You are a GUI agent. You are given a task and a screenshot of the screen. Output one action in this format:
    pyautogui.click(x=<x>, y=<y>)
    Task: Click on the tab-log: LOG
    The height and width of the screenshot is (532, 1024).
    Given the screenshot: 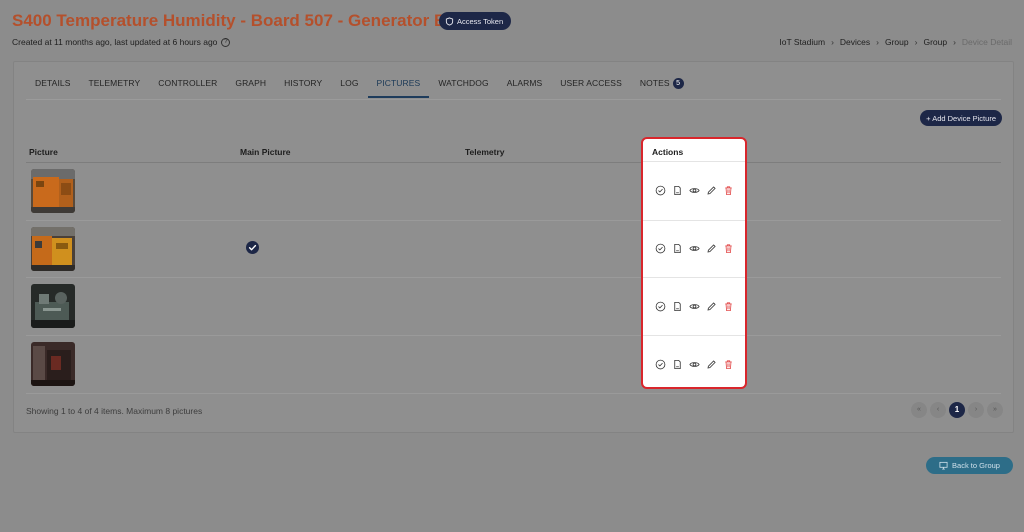 What is the action you would take?
    pyautogui.click(x=349, y=88)
    